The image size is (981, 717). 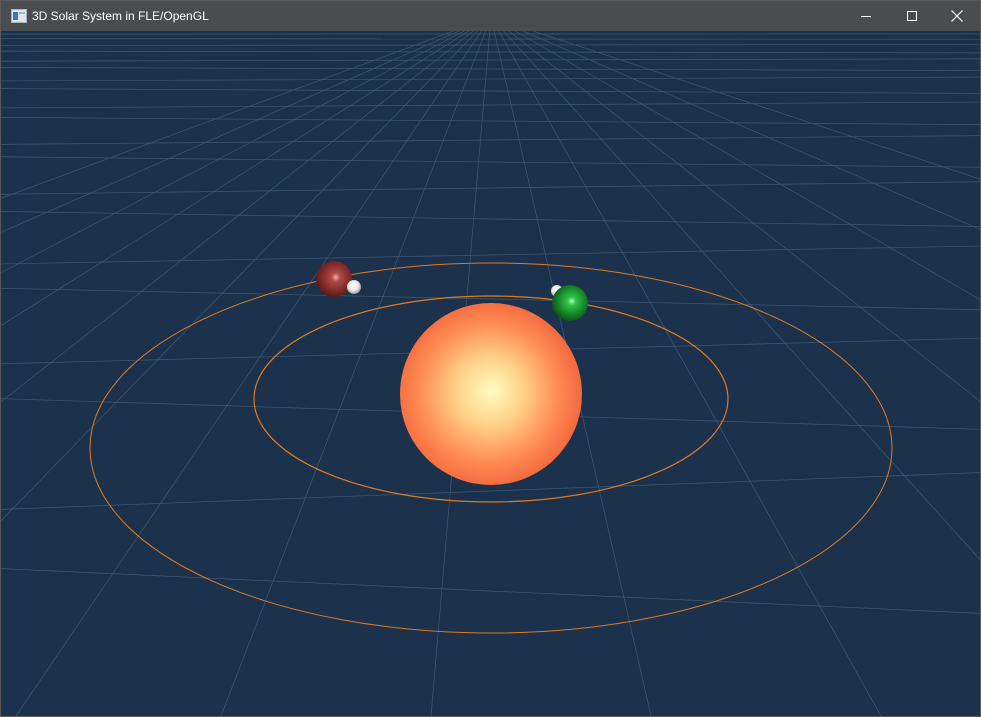 I want to click on app-window-icon, so click(x=19, y=16).